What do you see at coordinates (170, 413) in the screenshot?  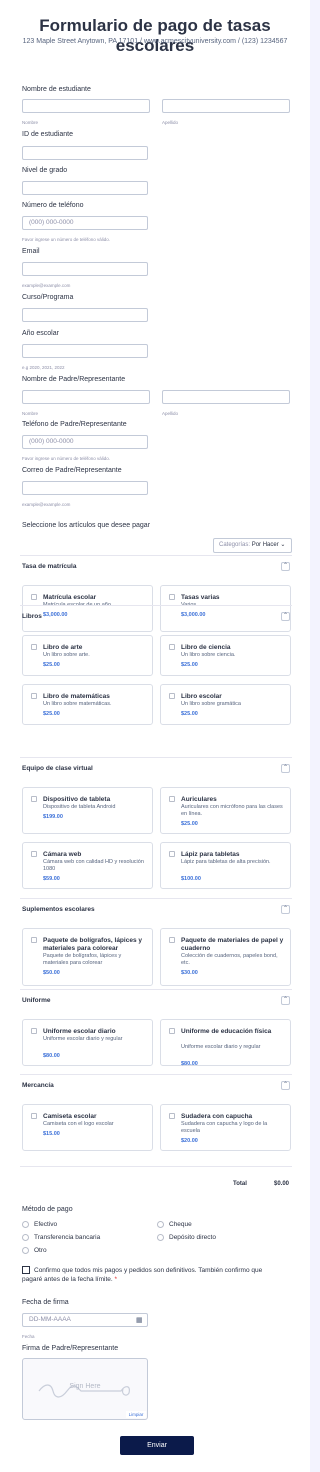 I see `parent-last-sublabel: Apellido` at bounding box center [170, 413].